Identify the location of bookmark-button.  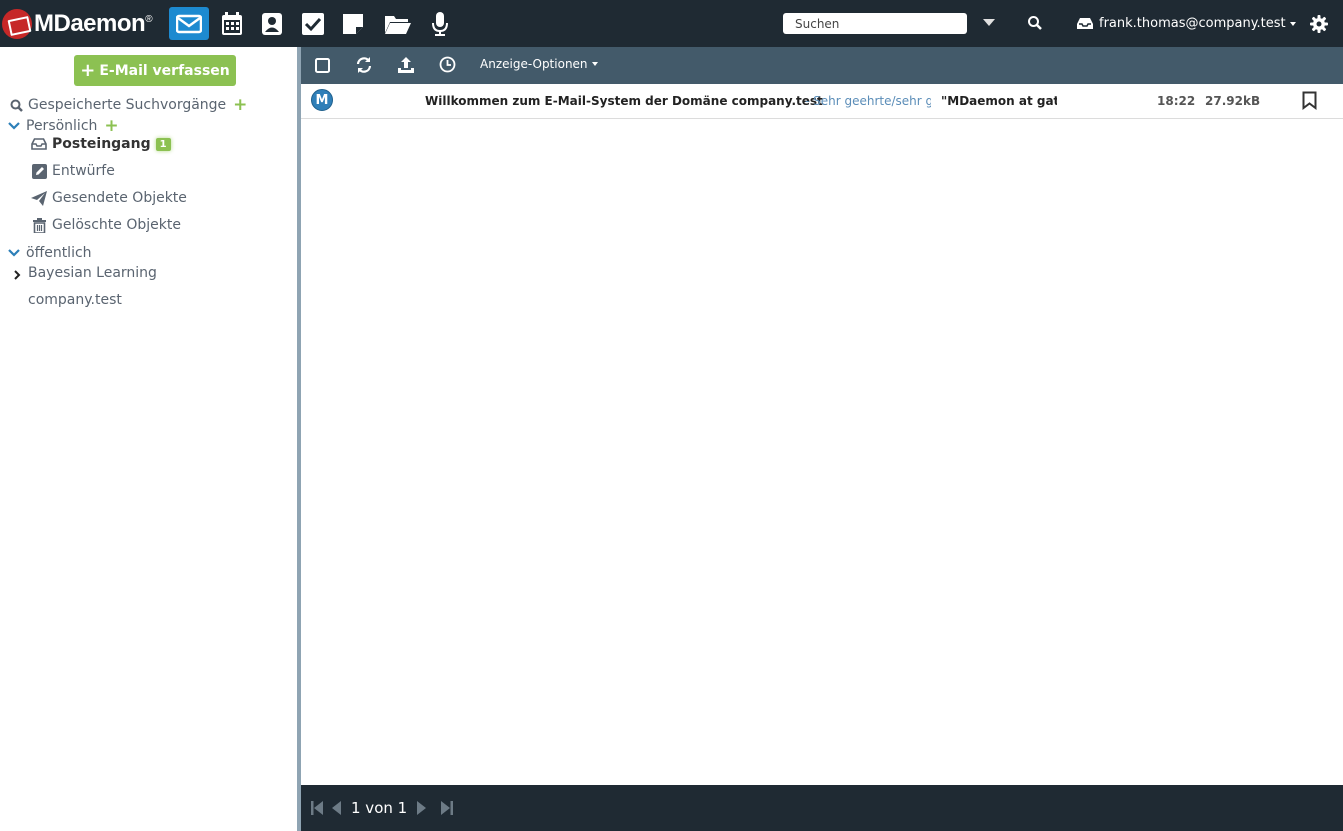
(1309, 102).